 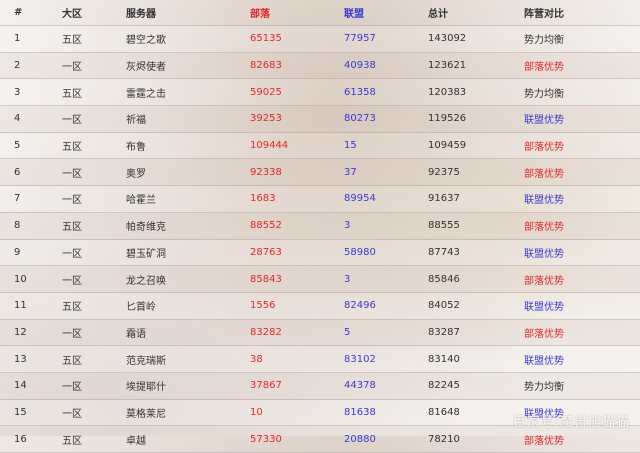 I want to click on header-horde: 部落, so click(x=260, y=14).